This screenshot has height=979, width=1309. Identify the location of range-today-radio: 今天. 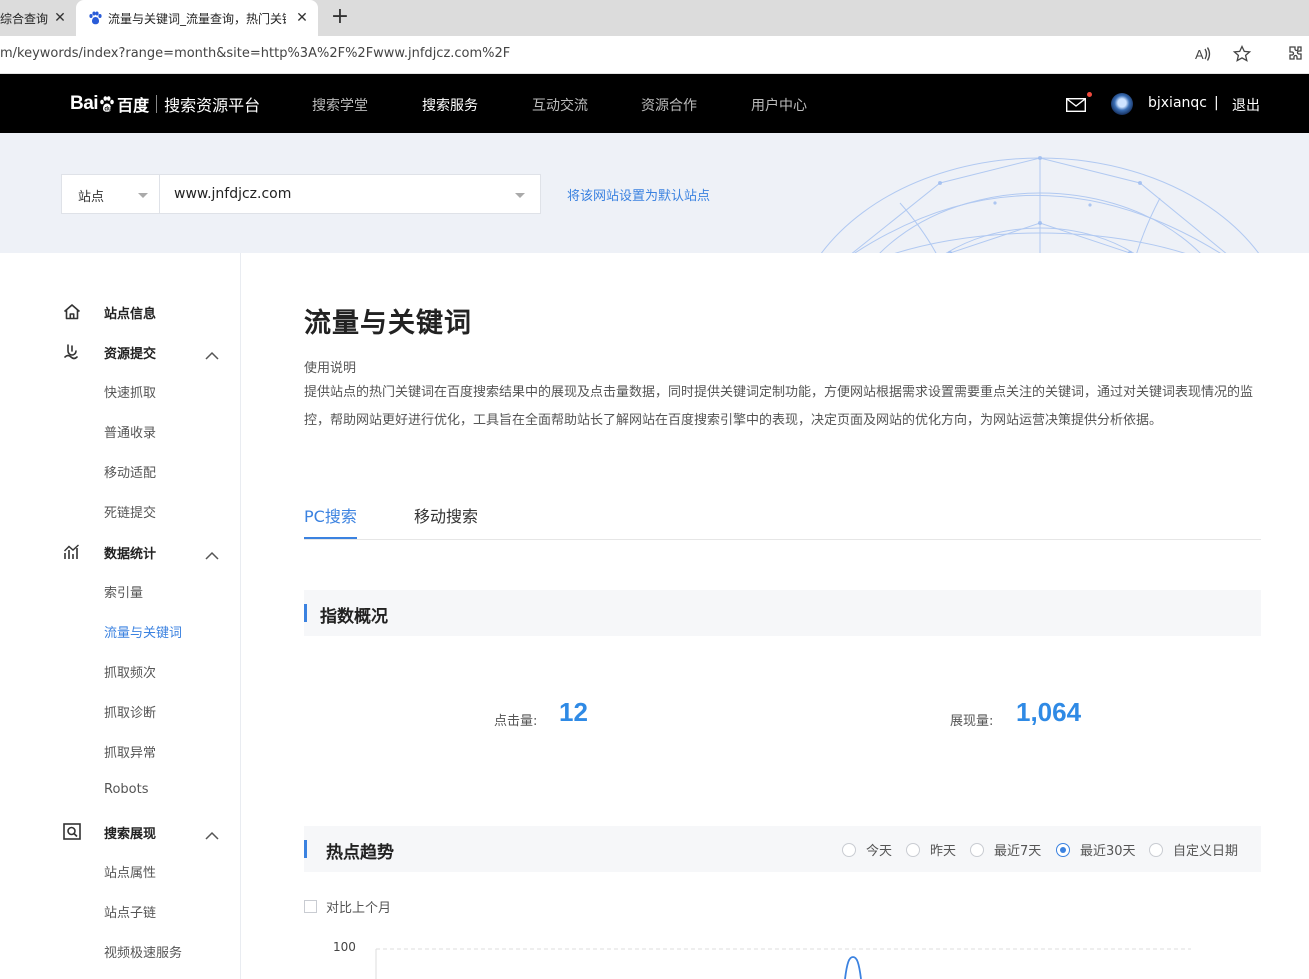
(867, 849).